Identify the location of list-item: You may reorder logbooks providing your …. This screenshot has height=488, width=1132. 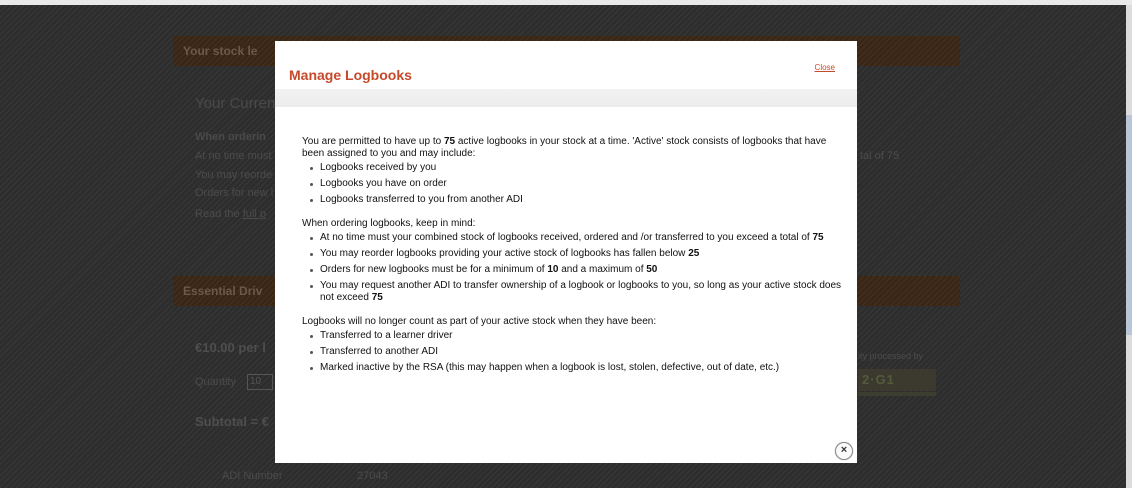
(576, 254).